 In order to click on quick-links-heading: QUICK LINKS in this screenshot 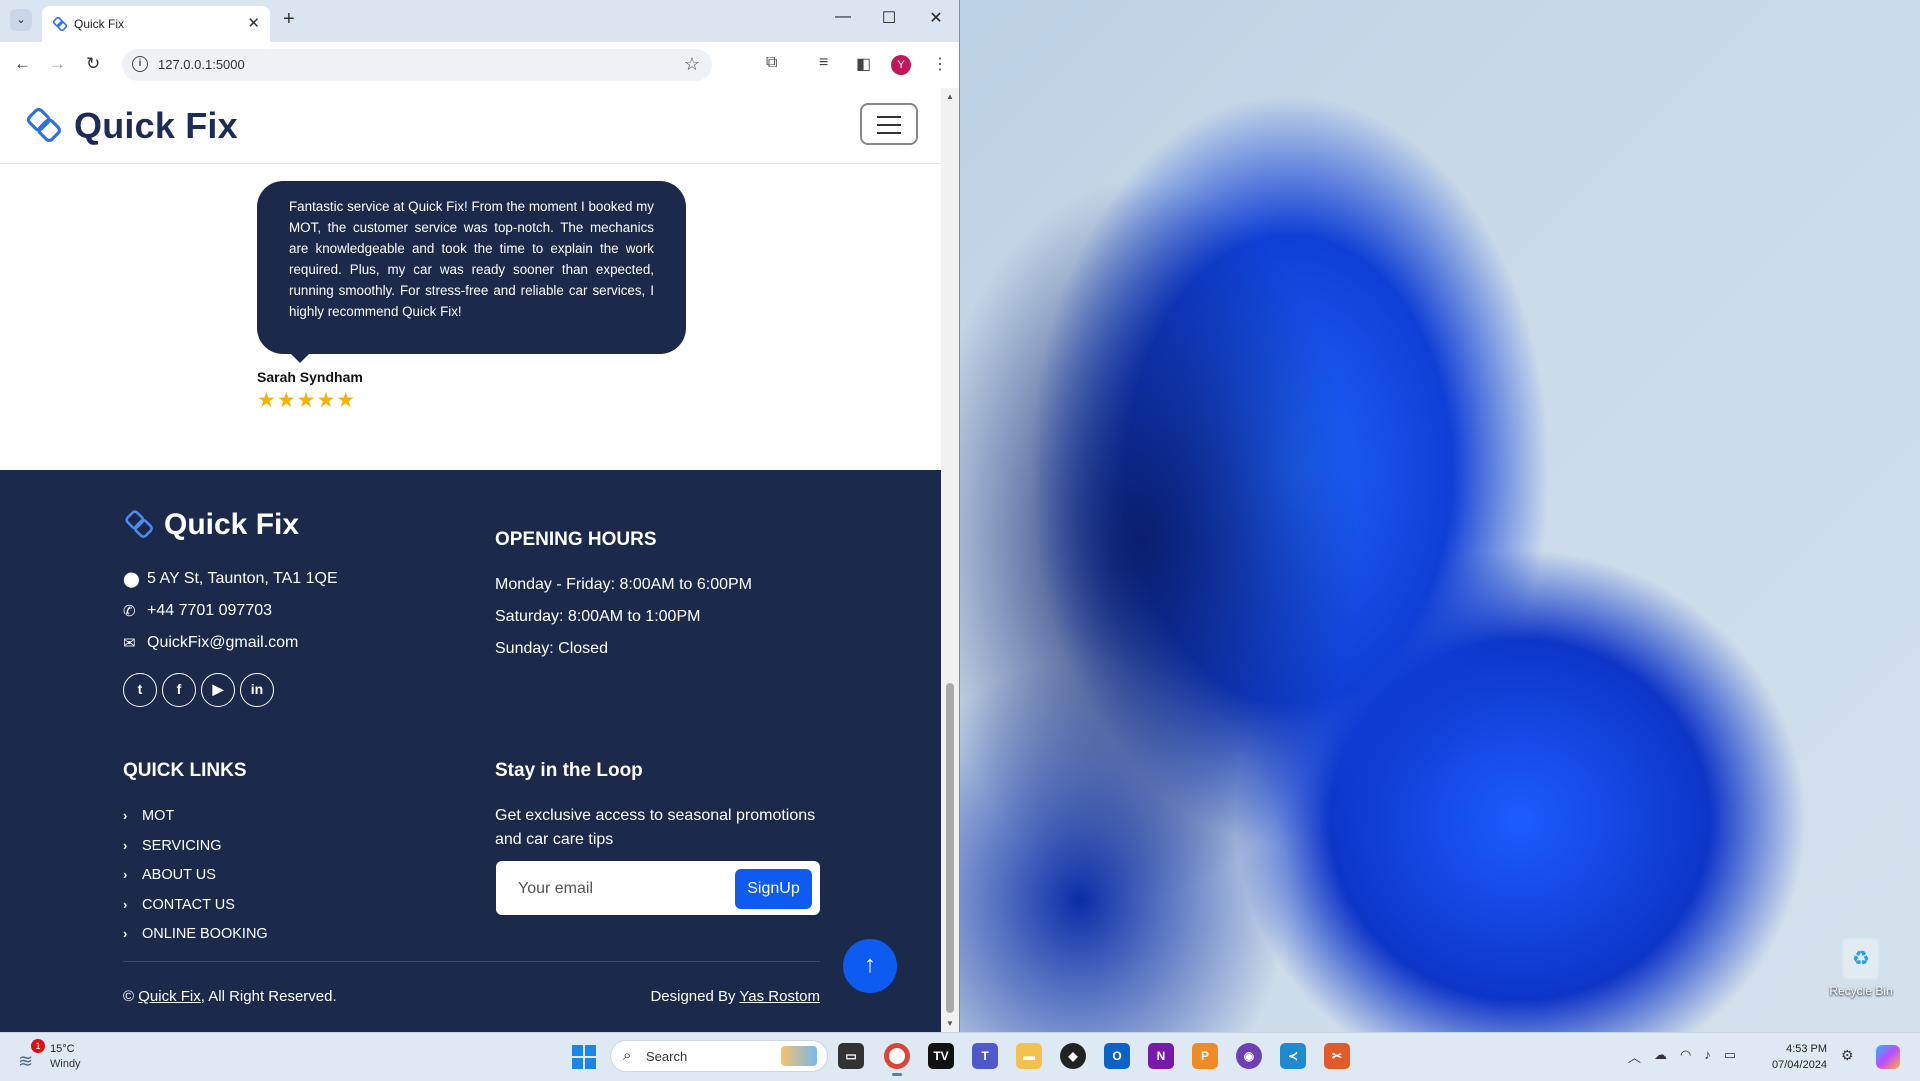, I will do `click(185, 770)`.